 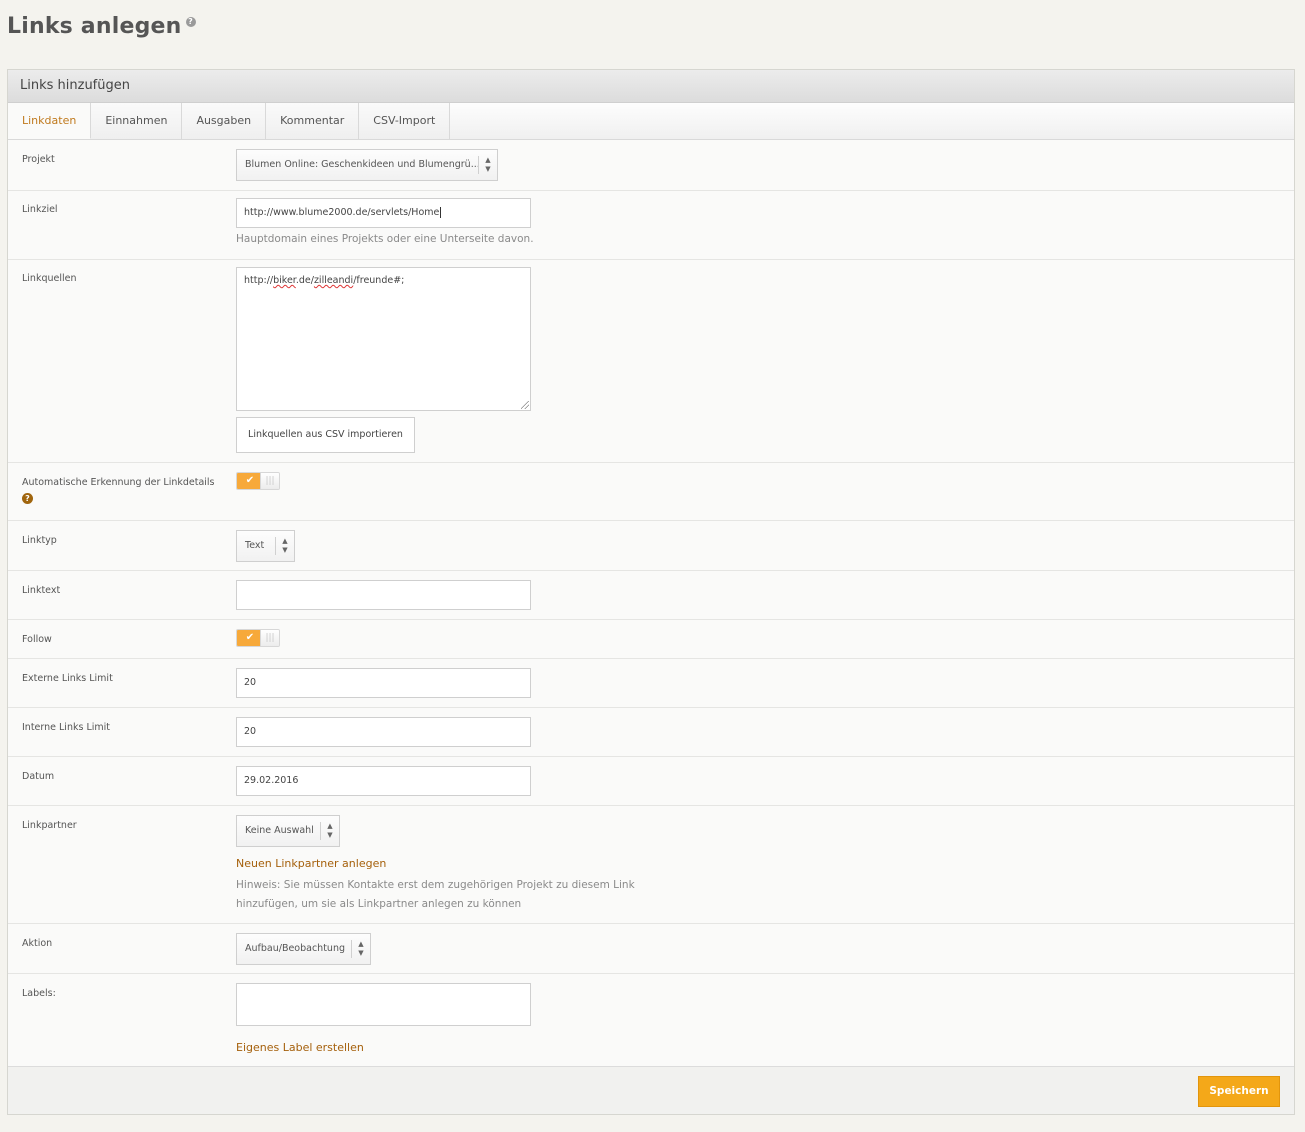 What do you see at coordinates (258, 638) in the screenshot?
I see `follow-toggle: ✔ |||` at bounding box center [258, 638].